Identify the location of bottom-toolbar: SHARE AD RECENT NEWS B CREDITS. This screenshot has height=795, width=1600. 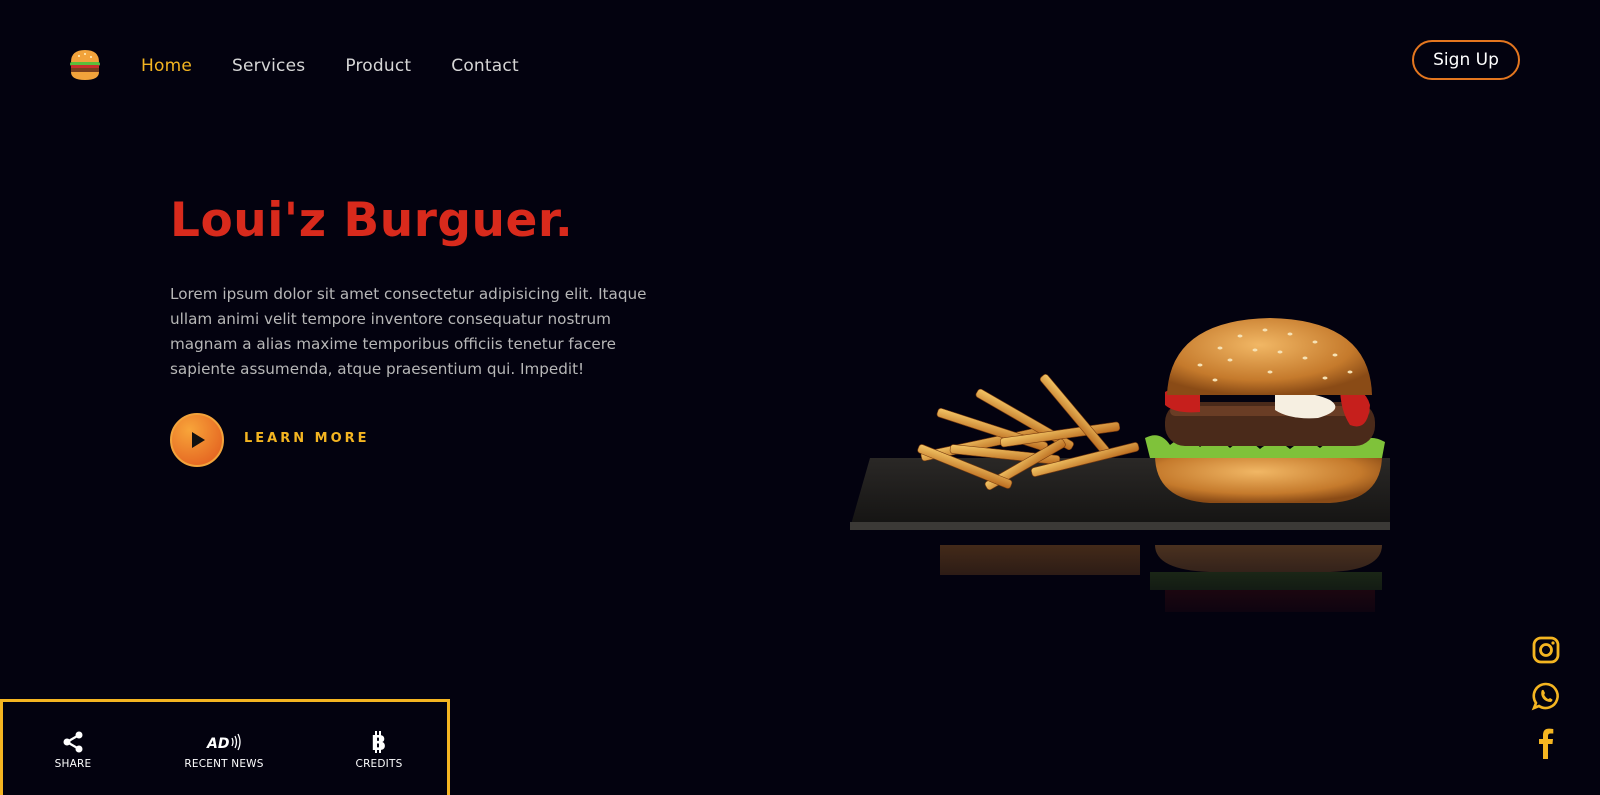
(225, 747).